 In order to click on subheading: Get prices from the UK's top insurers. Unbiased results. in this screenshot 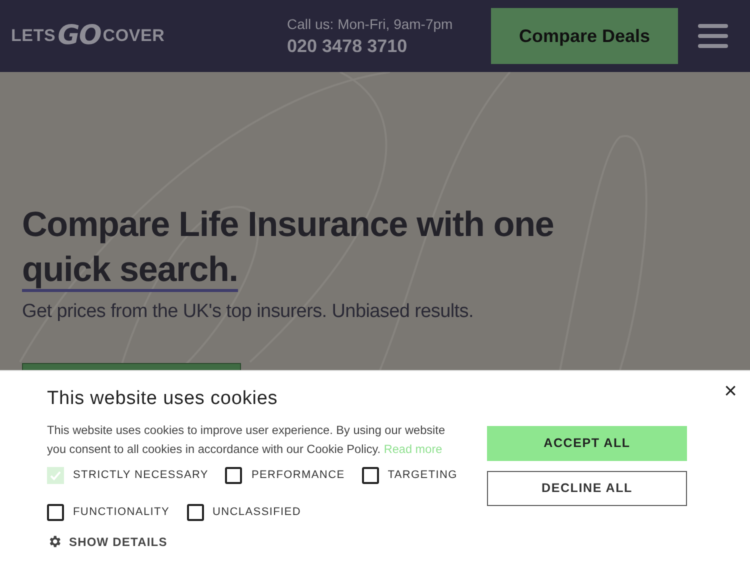, I will do `click(248, 312)`.